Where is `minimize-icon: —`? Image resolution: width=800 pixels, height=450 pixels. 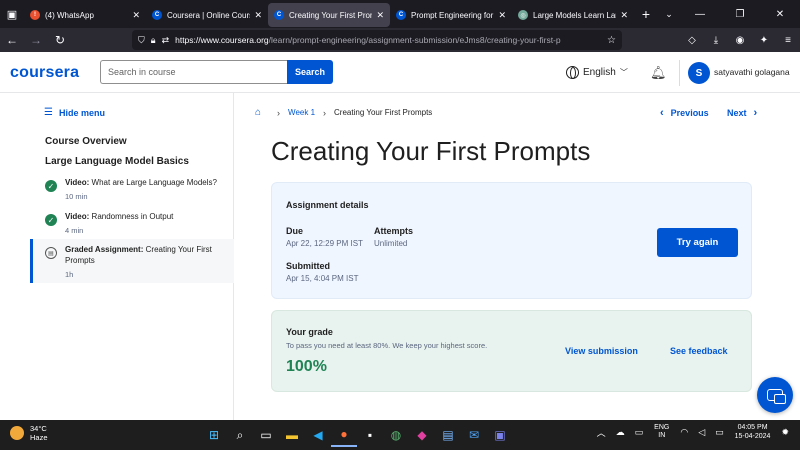
minimize-icon: — is located at coordinates (700, 14).